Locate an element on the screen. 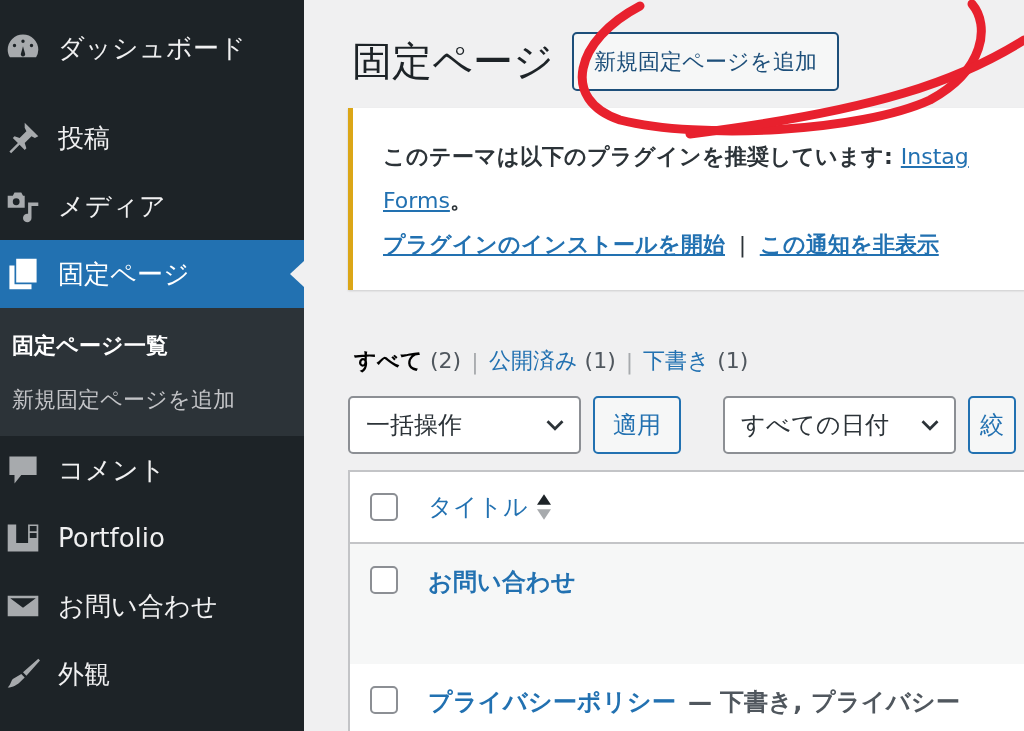 This screenshot has height=731, width=1024. pages-icon is located at coordinates (23, 274).